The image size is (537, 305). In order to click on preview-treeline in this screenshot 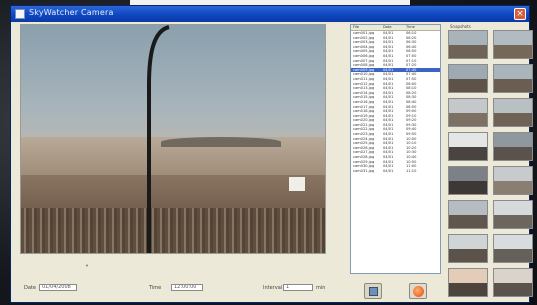, I will do `click(221, 142)`.